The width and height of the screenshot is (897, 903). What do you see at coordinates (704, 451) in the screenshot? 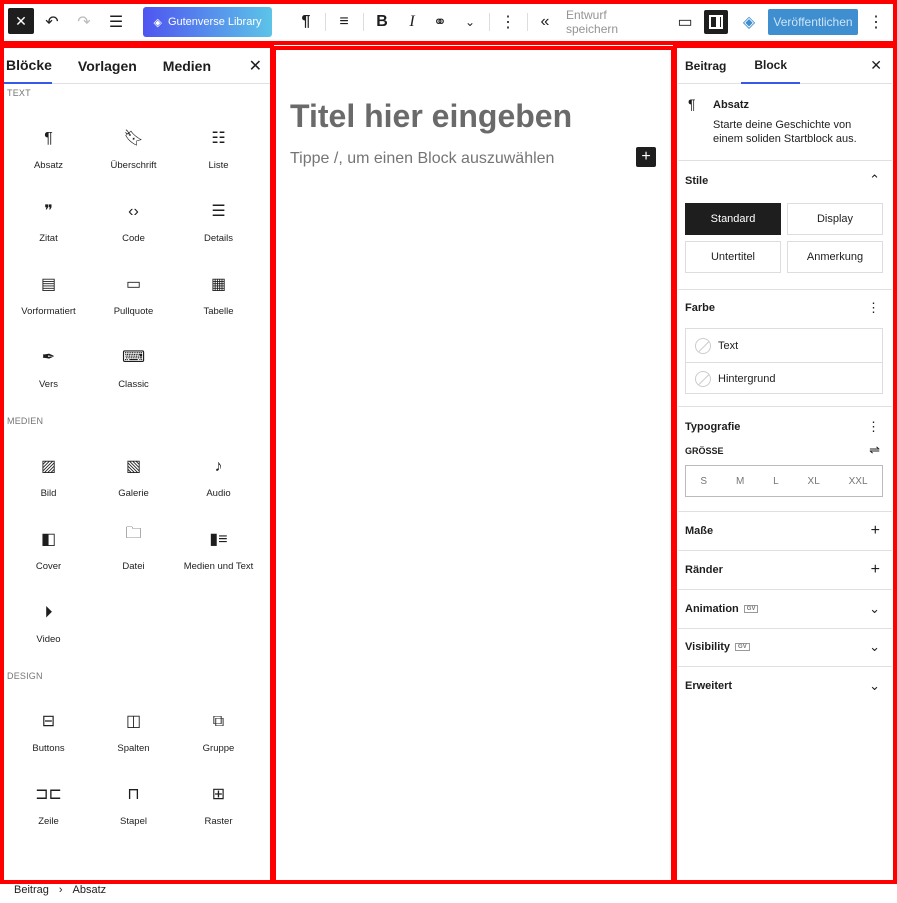
I see `size-label: GRÖSSE` at bounding box center [704, 451].